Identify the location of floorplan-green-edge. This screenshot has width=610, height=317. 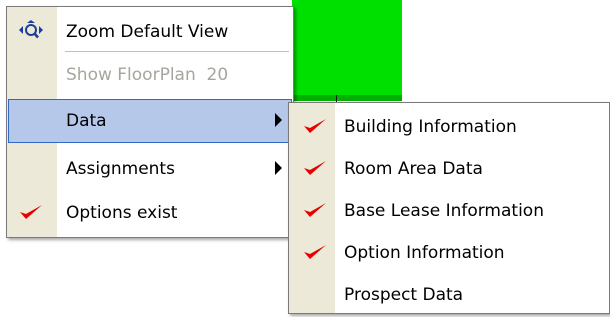
(347, 98).